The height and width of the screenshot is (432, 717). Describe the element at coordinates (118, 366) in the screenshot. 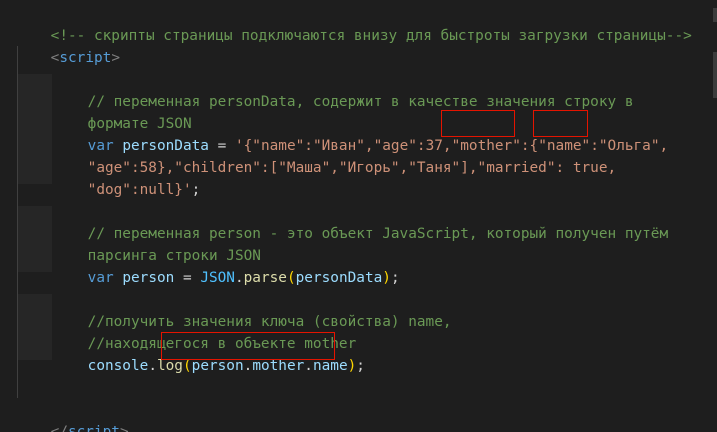

I see `console-object: console` at that location.